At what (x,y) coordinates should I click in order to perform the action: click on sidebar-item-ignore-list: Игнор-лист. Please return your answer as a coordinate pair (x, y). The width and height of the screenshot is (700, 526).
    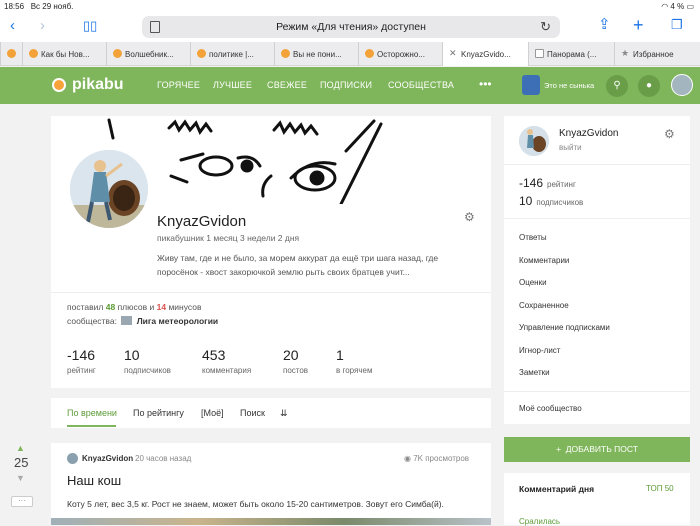
    Looking at the image, I should click on (539, 350).